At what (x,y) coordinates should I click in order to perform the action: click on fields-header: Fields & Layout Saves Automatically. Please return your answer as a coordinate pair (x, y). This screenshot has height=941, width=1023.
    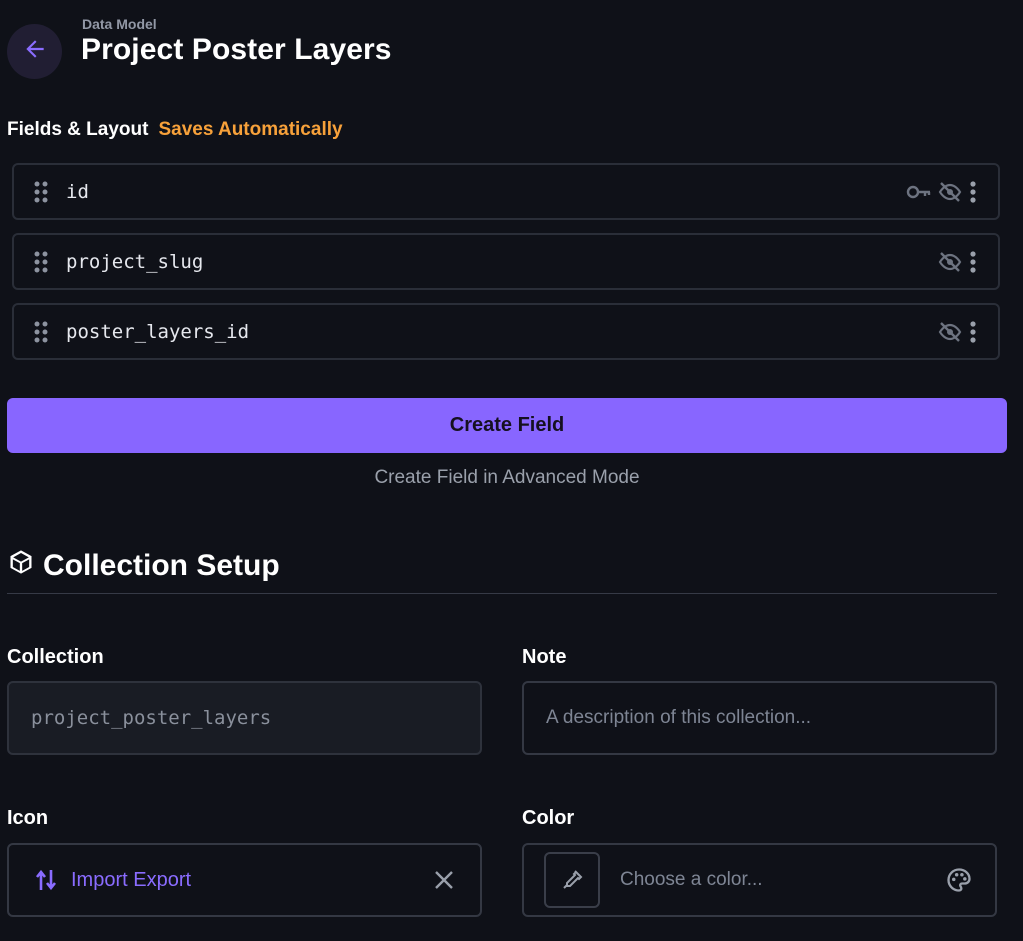
    Looking at the image, I should click on (175, 130).